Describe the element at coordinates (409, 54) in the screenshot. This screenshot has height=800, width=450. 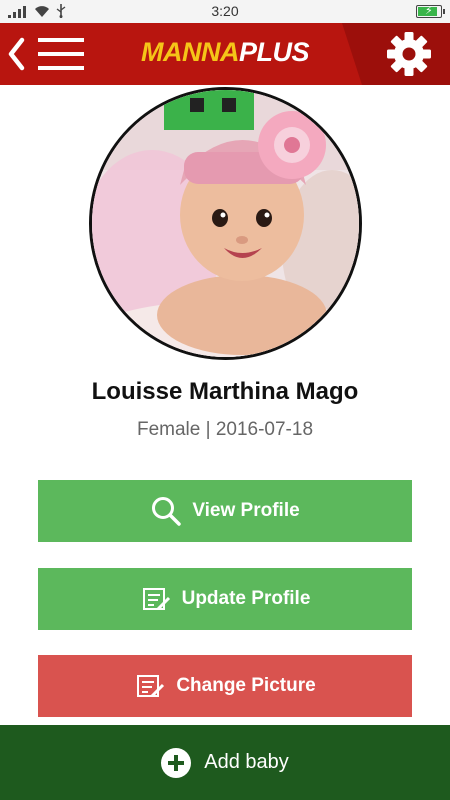
I see `gear-icon` at that location.